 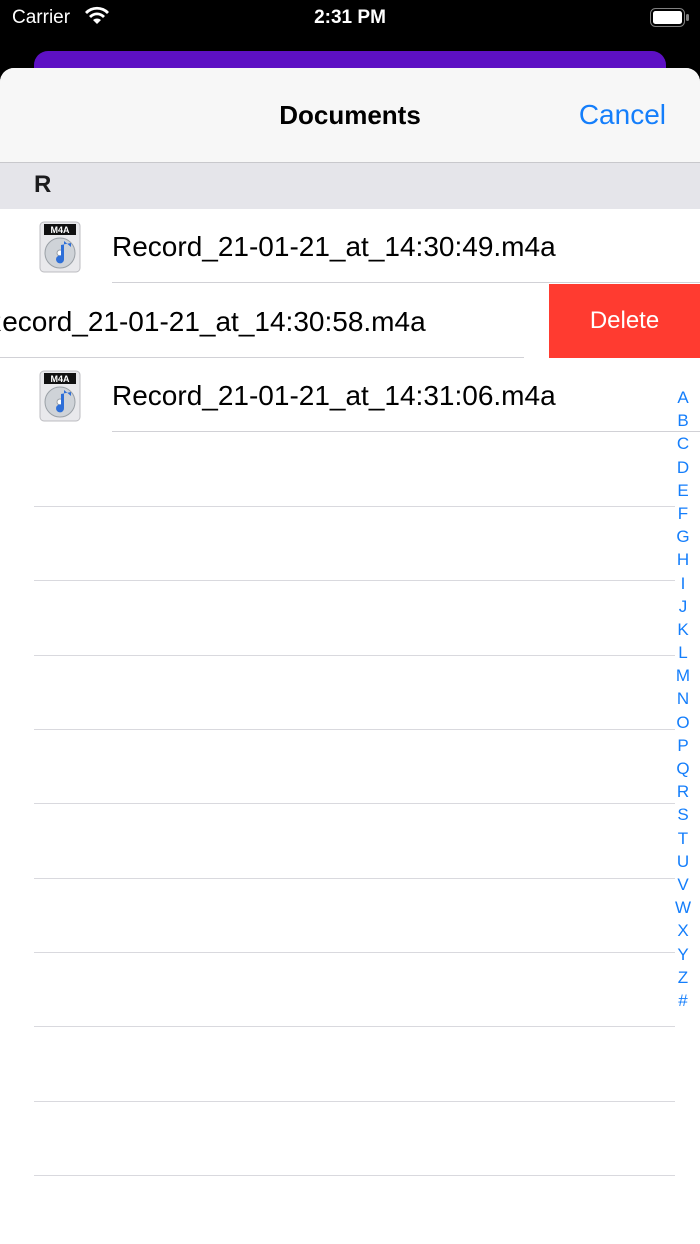 I want to click on section-index-letter: Q, so click(x=683, y=768).